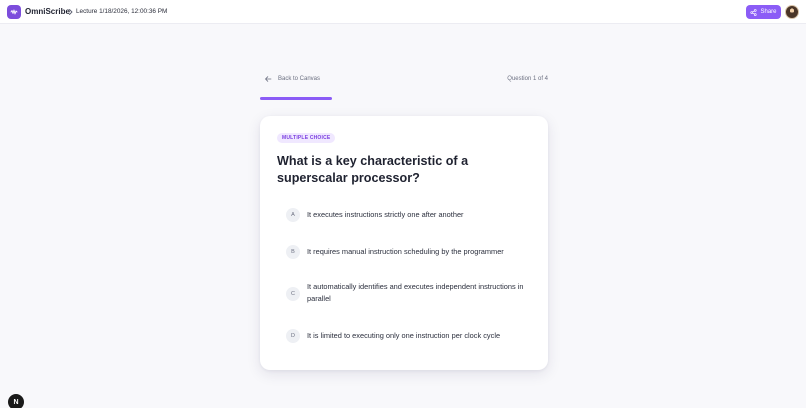 Image resolution: width=806 pixels, height=408 pixels. I want to click on option-letter: A, so click(293, 215).